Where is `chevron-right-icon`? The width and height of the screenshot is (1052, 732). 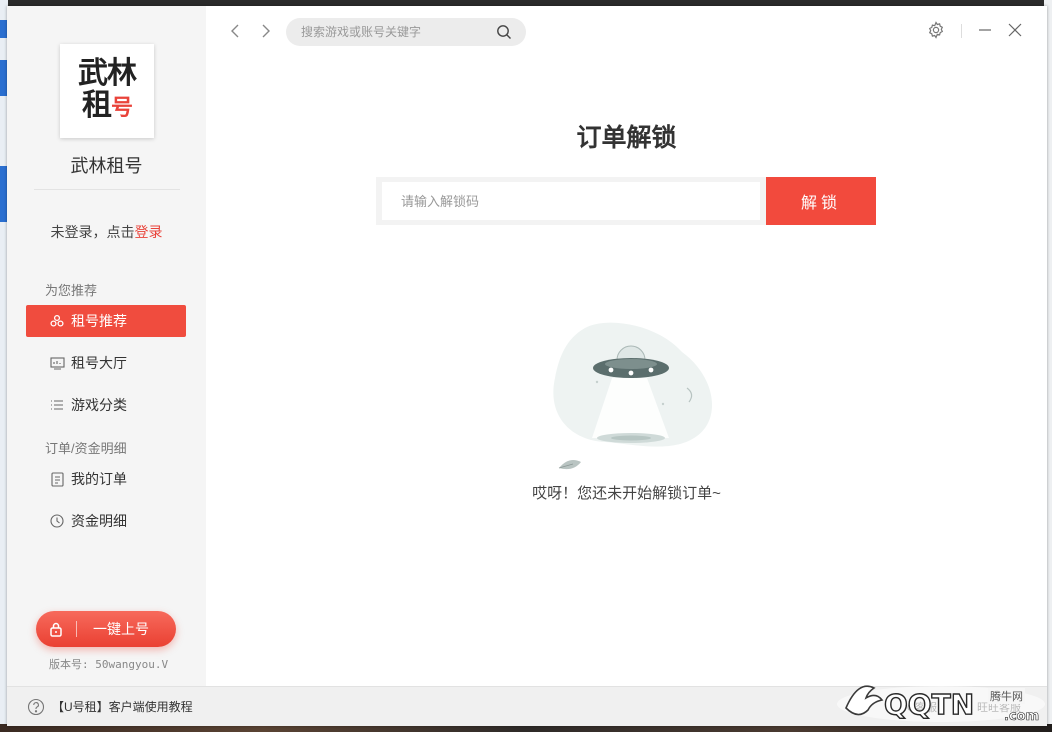
chevron-right-icon is located at coordinates (266, 31).